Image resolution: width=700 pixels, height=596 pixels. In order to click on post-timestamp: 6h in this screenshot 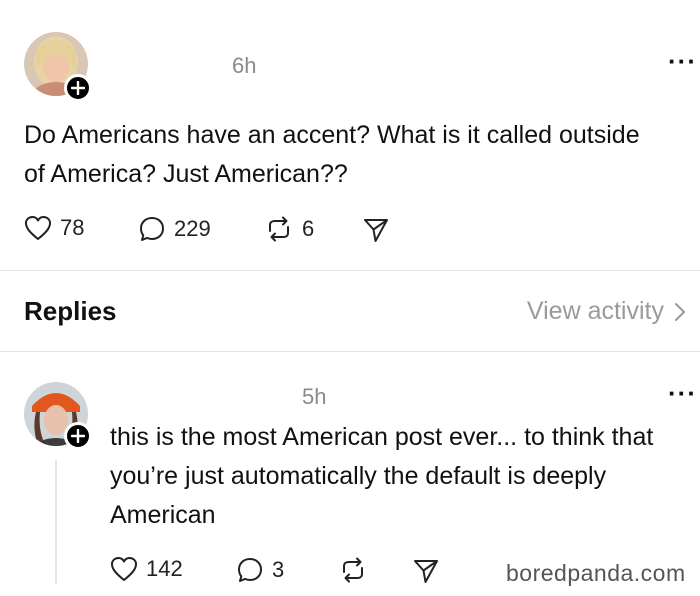, I will do `click(244, 65)`.